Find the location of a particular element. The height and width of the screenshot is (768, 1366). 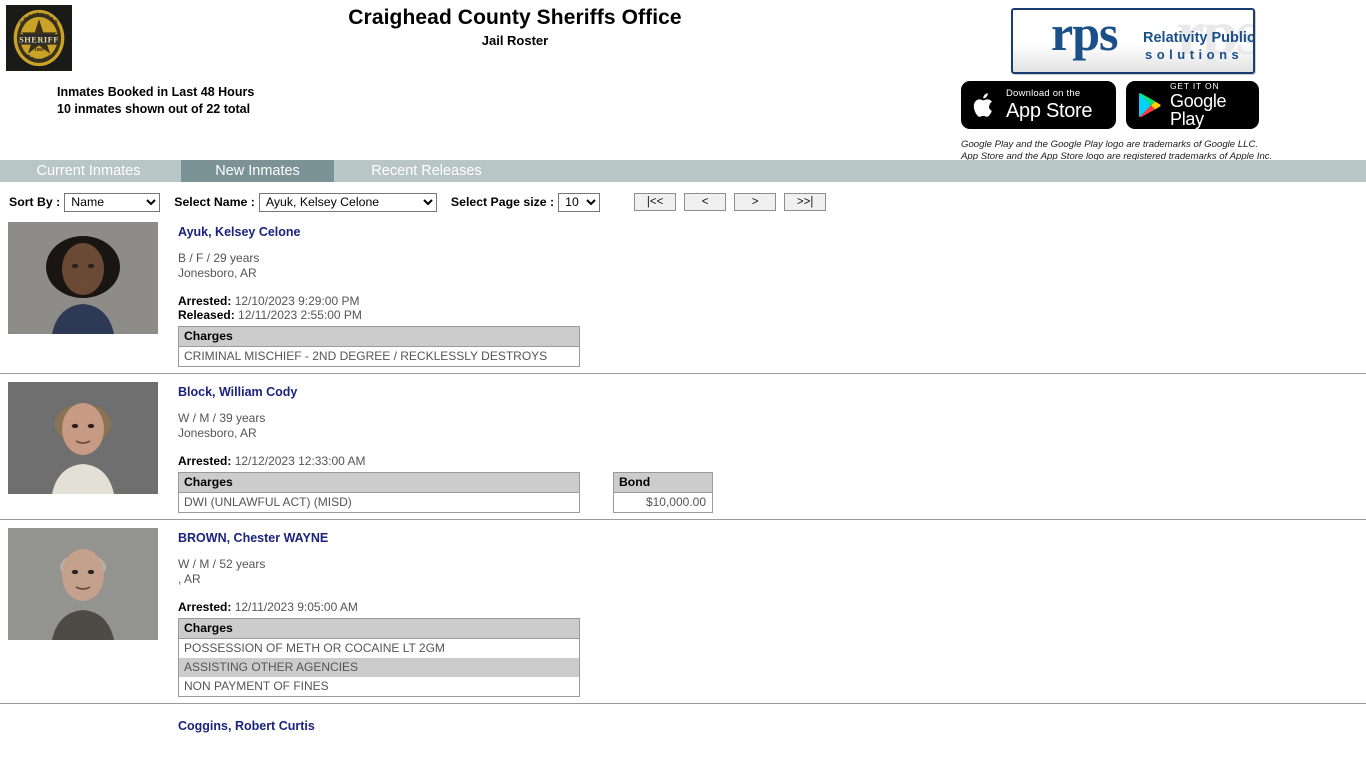

app-store-button: Download on the App Store is located at coordinates (1038, 105).